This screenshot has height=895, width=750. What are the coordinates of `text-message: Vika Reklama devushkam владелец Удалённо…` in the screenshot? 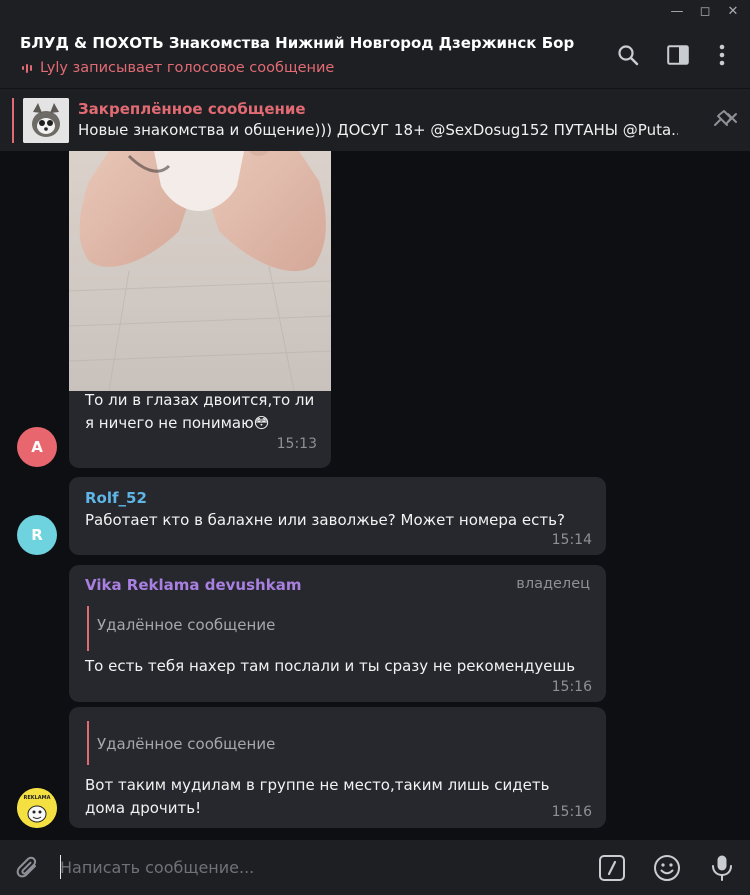 It's located at (337, 633).